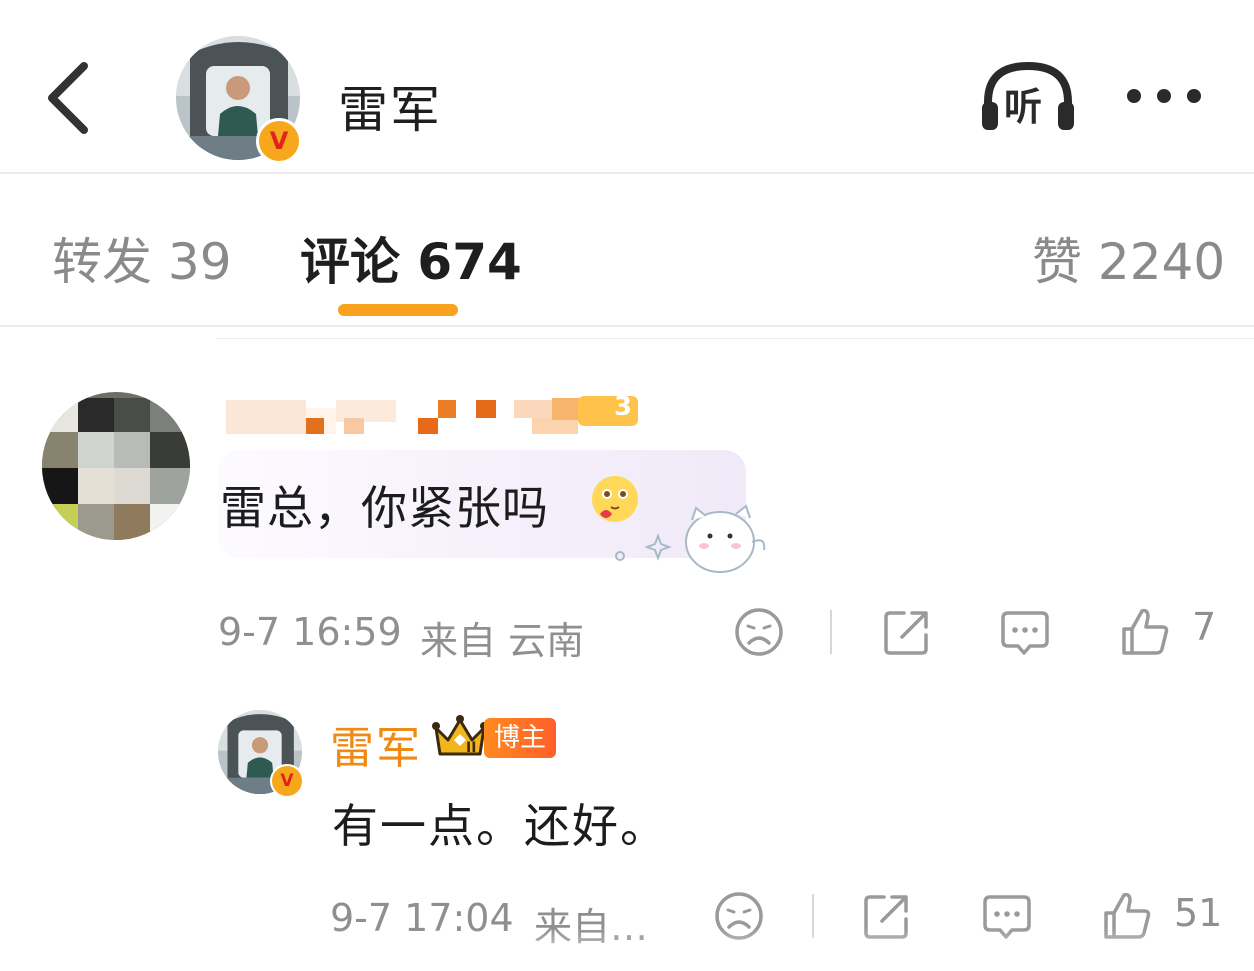 The height and width of the screenshot is (971, 1254). What do you see at coordinates (261, 754) in the screenshot?
I see `blogger-avatar: V` at bounding box center [261, 754].